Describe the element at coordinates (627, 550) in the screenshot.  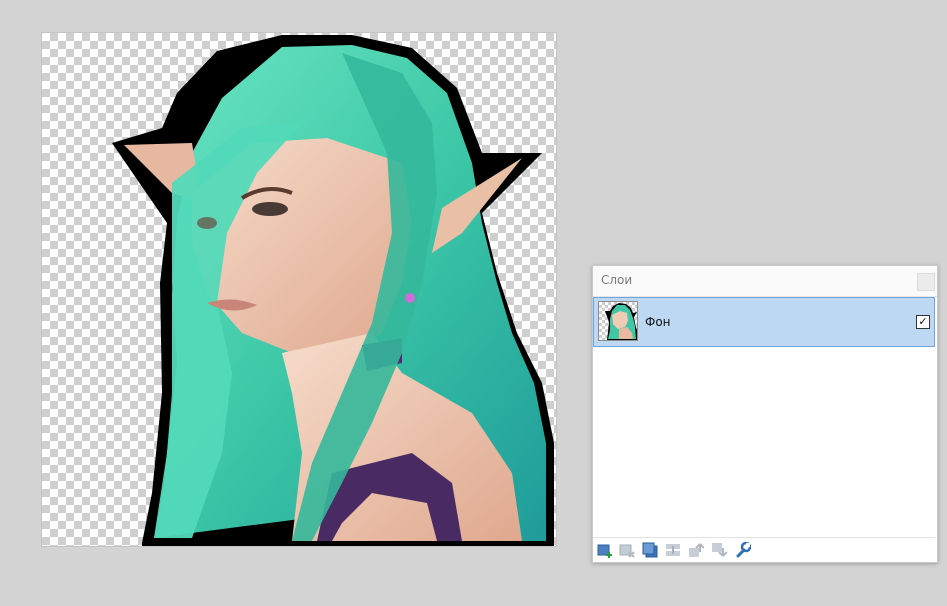
I see `delete-layer-icon` at that location.